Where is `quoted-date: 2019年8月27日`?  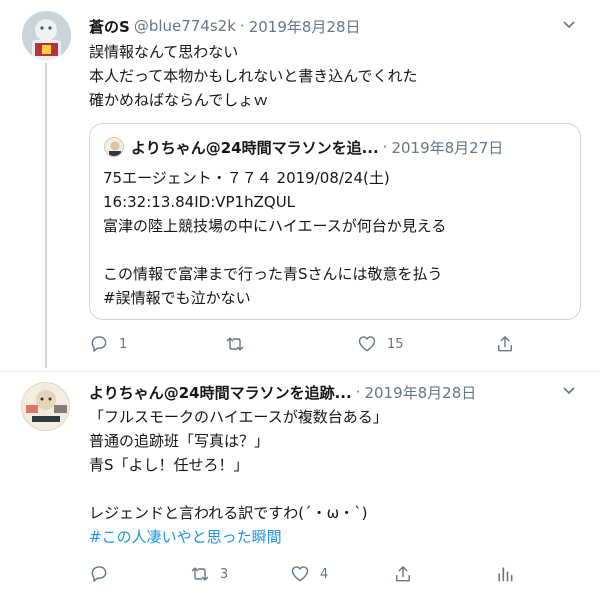 quoted-date: 2019年8月27日 is located at coordinates (447, 147).